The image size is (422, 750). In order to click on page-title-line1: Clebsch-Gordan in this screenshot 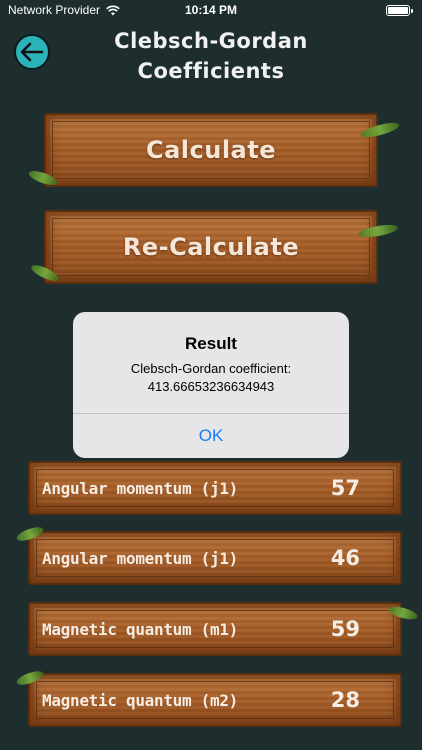, I will do `click(211, 41)`.